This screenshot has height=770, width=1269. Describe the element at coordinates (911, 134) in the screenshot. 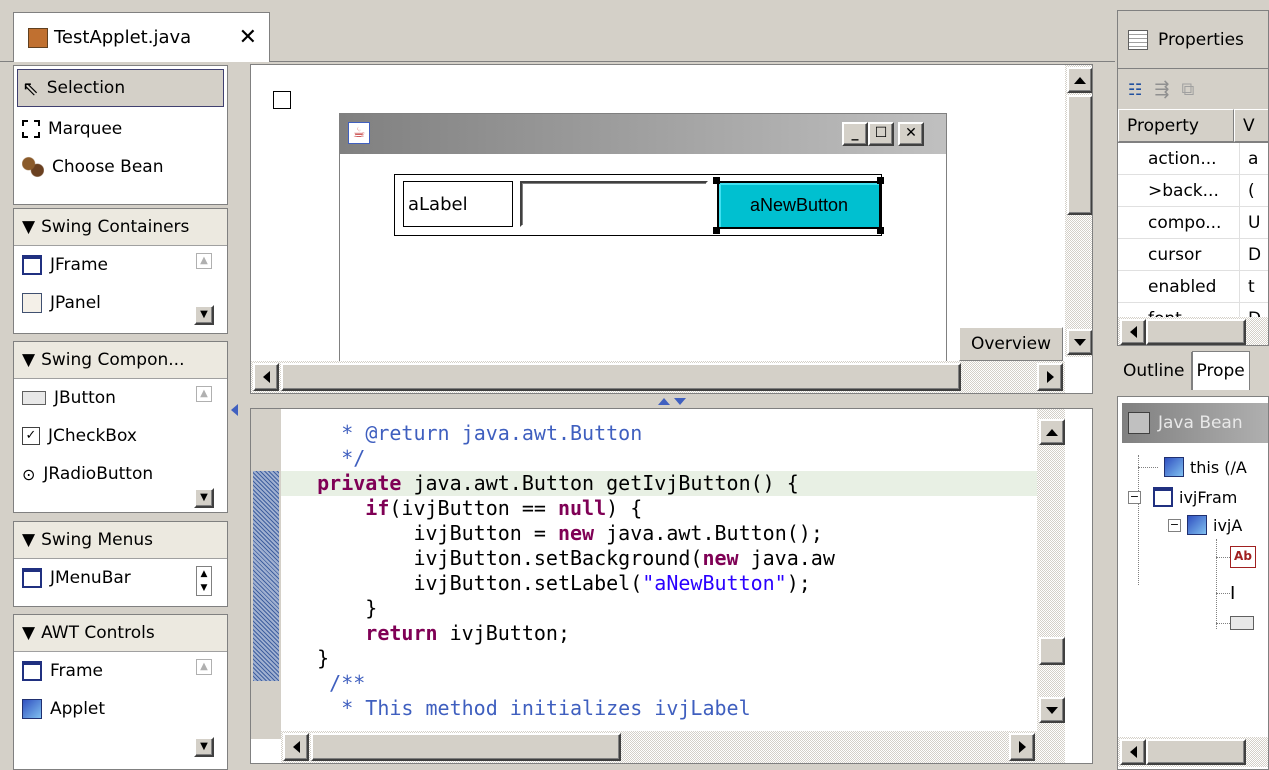

I see `close-button: ✕` at that location.